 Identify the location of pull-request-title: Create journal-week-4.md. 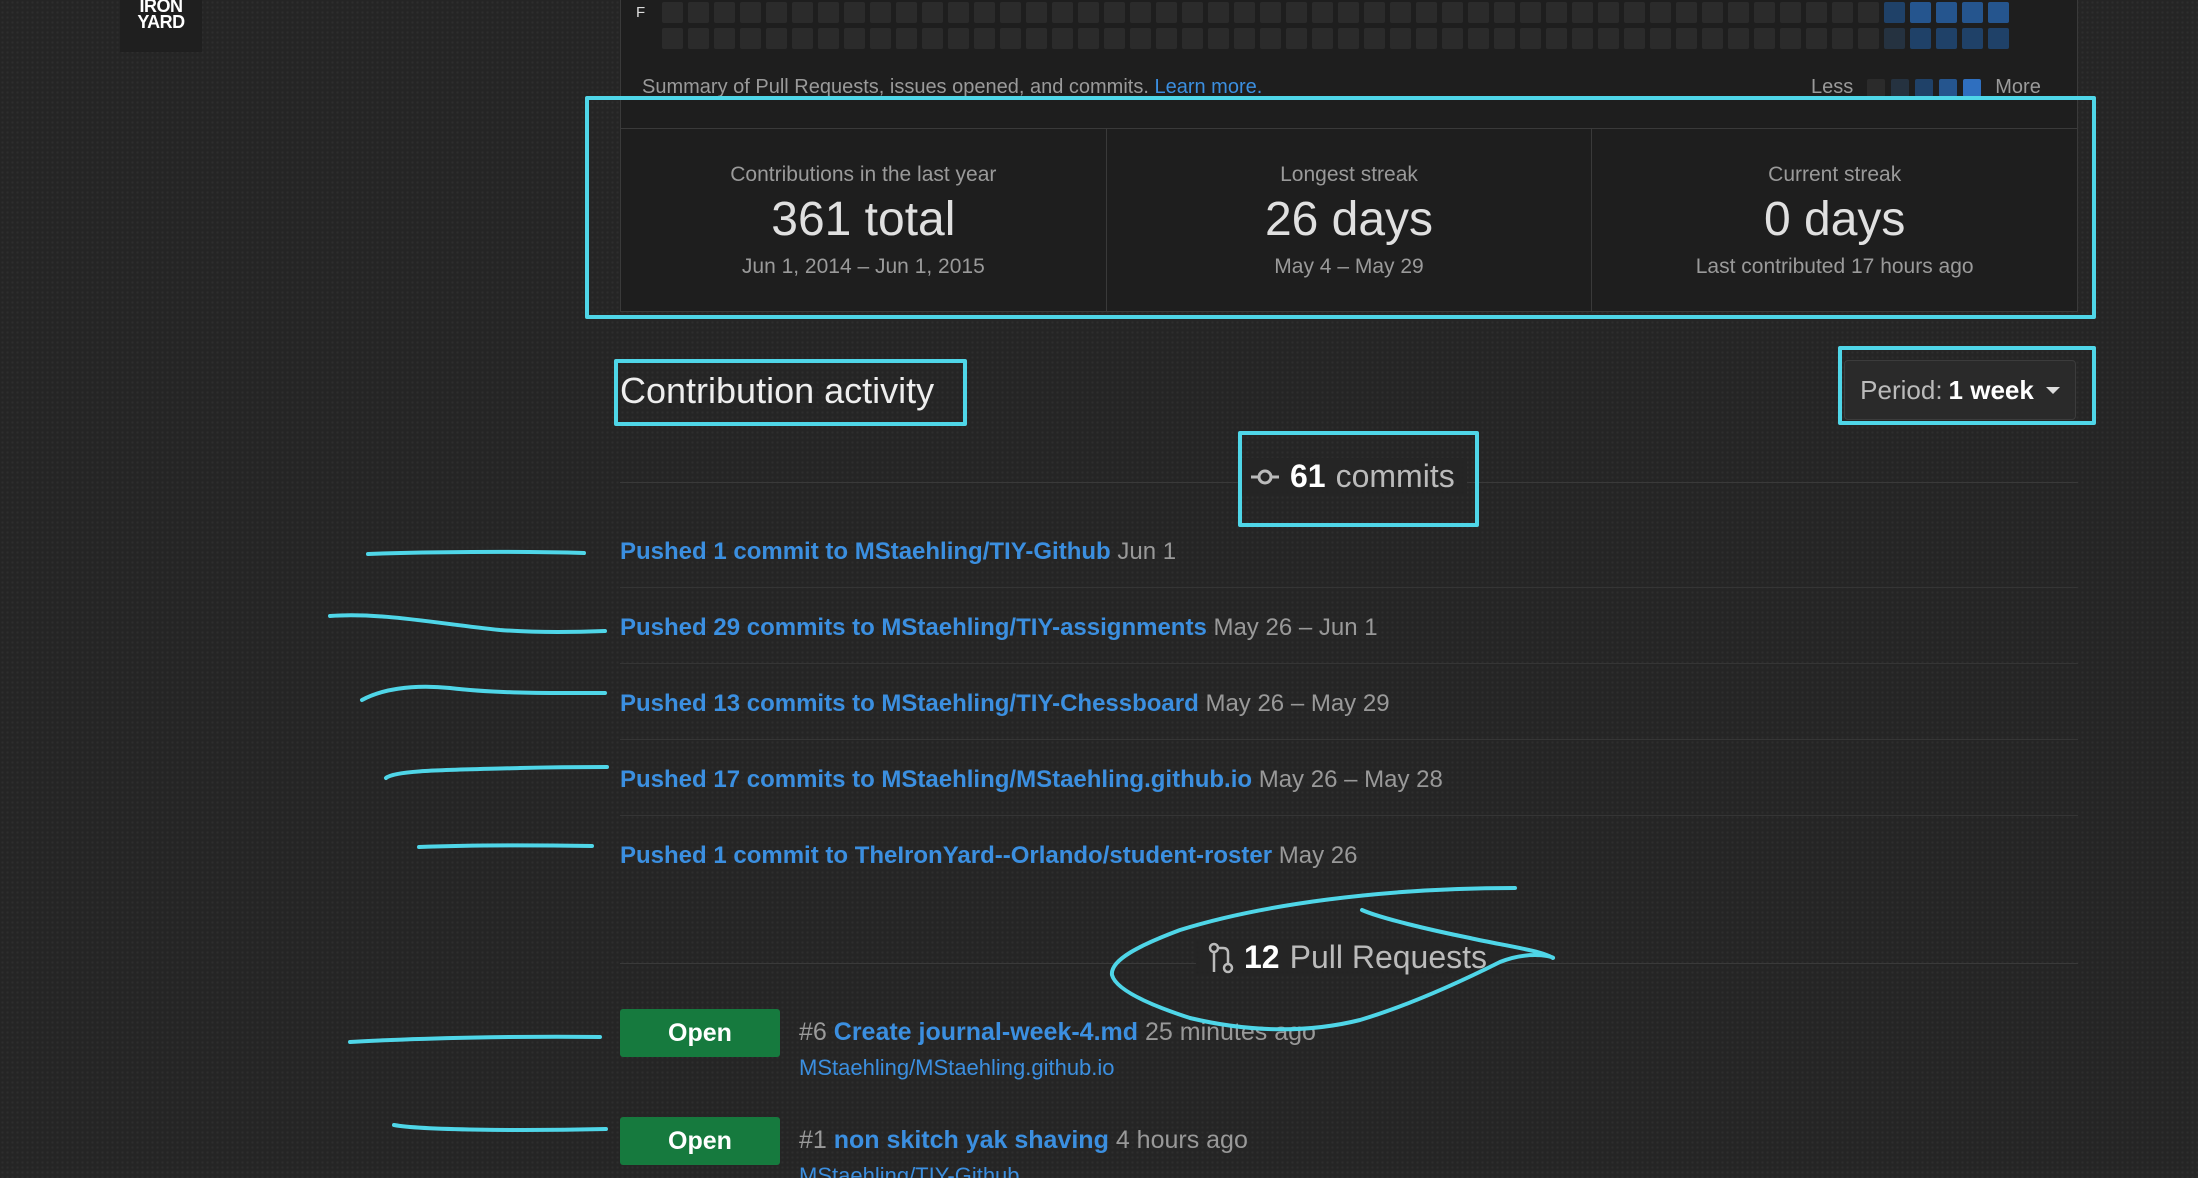
(986, 1032).